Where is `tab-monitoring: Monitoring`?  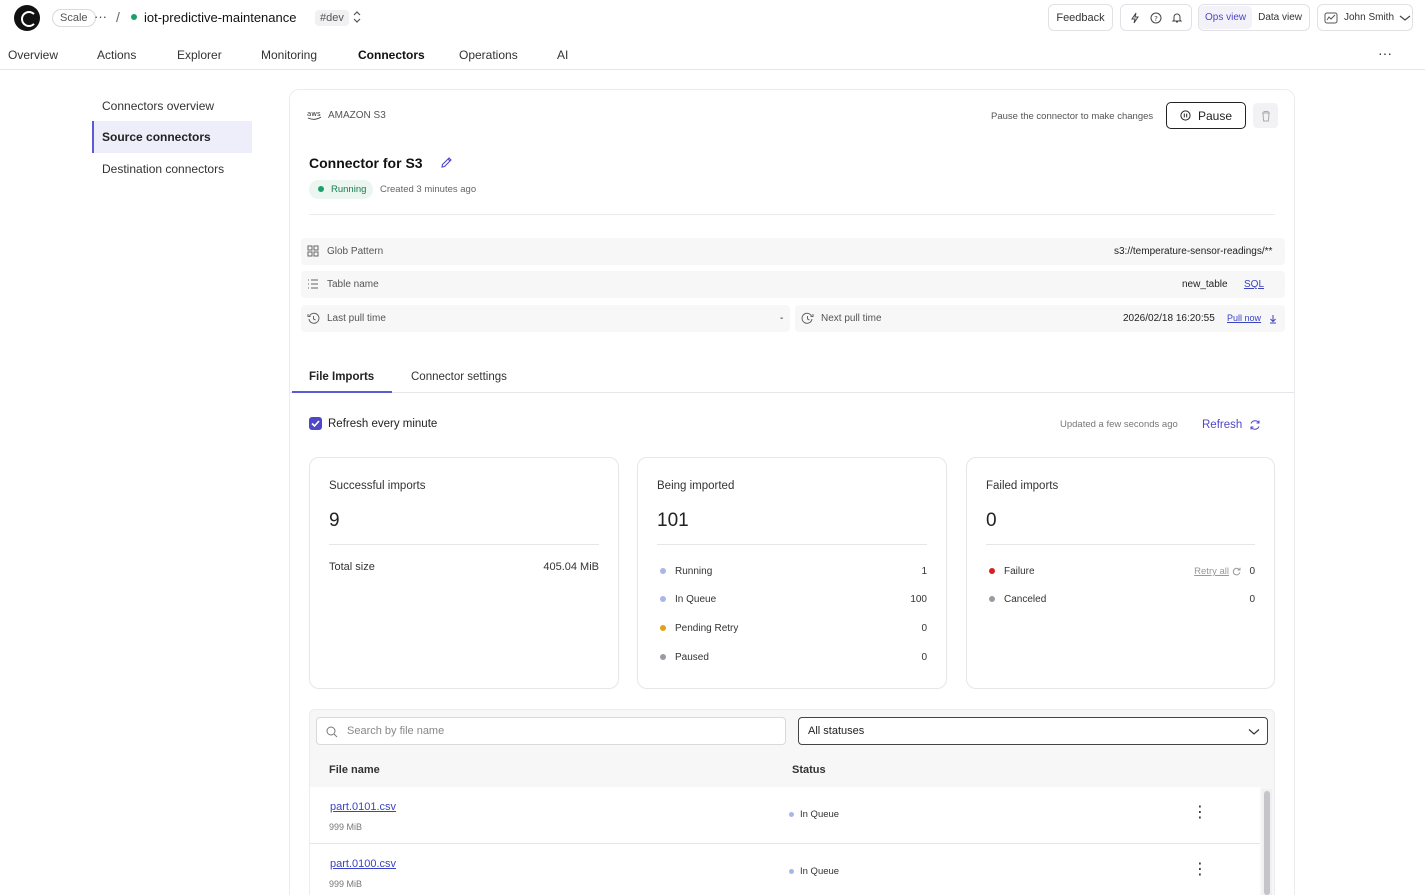 tab-monitoring: Monitoring is located at coordinates (289, 55).